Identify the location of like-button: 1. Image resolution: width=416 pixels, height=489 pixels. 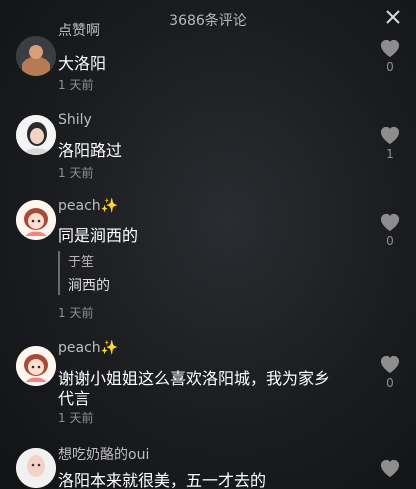
(390, 143).